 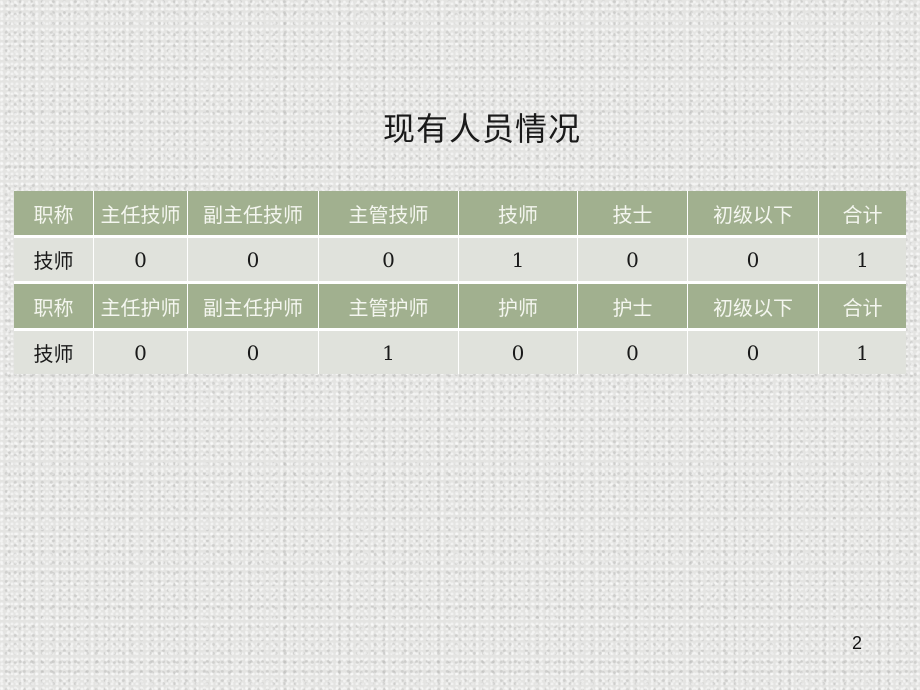 I want to click on table-row-technicians: 技师 0 0 0 1 0 0 1, so click(x=460, y=261).